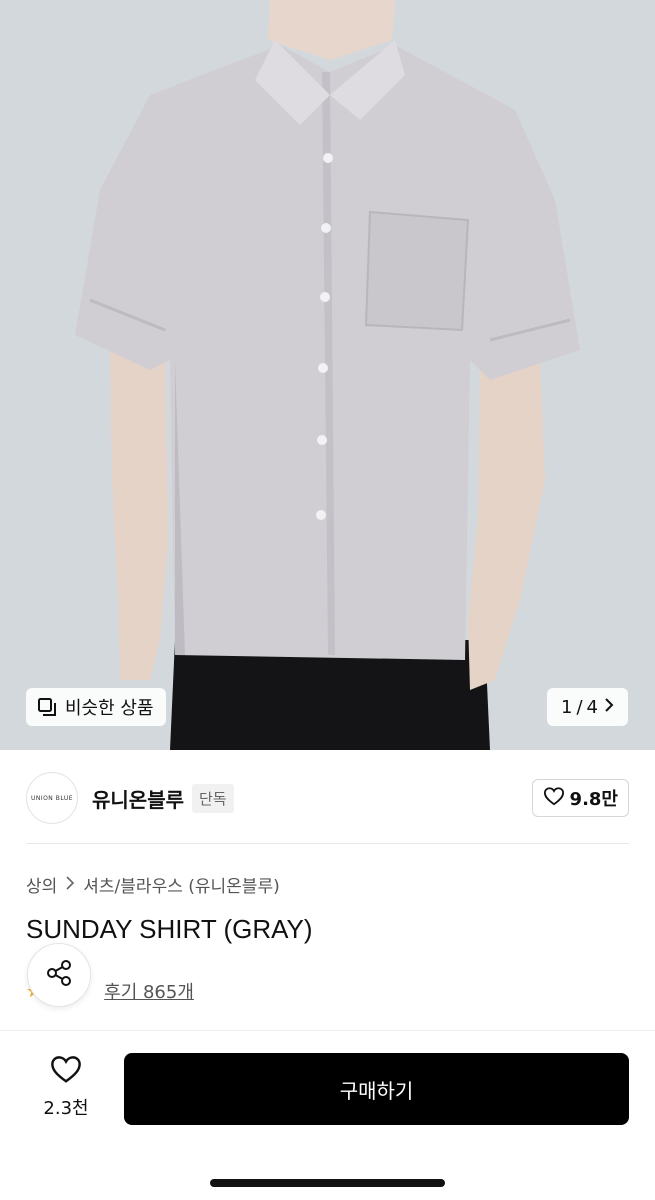 The height and width of the screenshot is (1200, 655). I want to click on breadcrumb-subcategory: 셔츠/블라우스 (유니온블루), so click(181, 884).